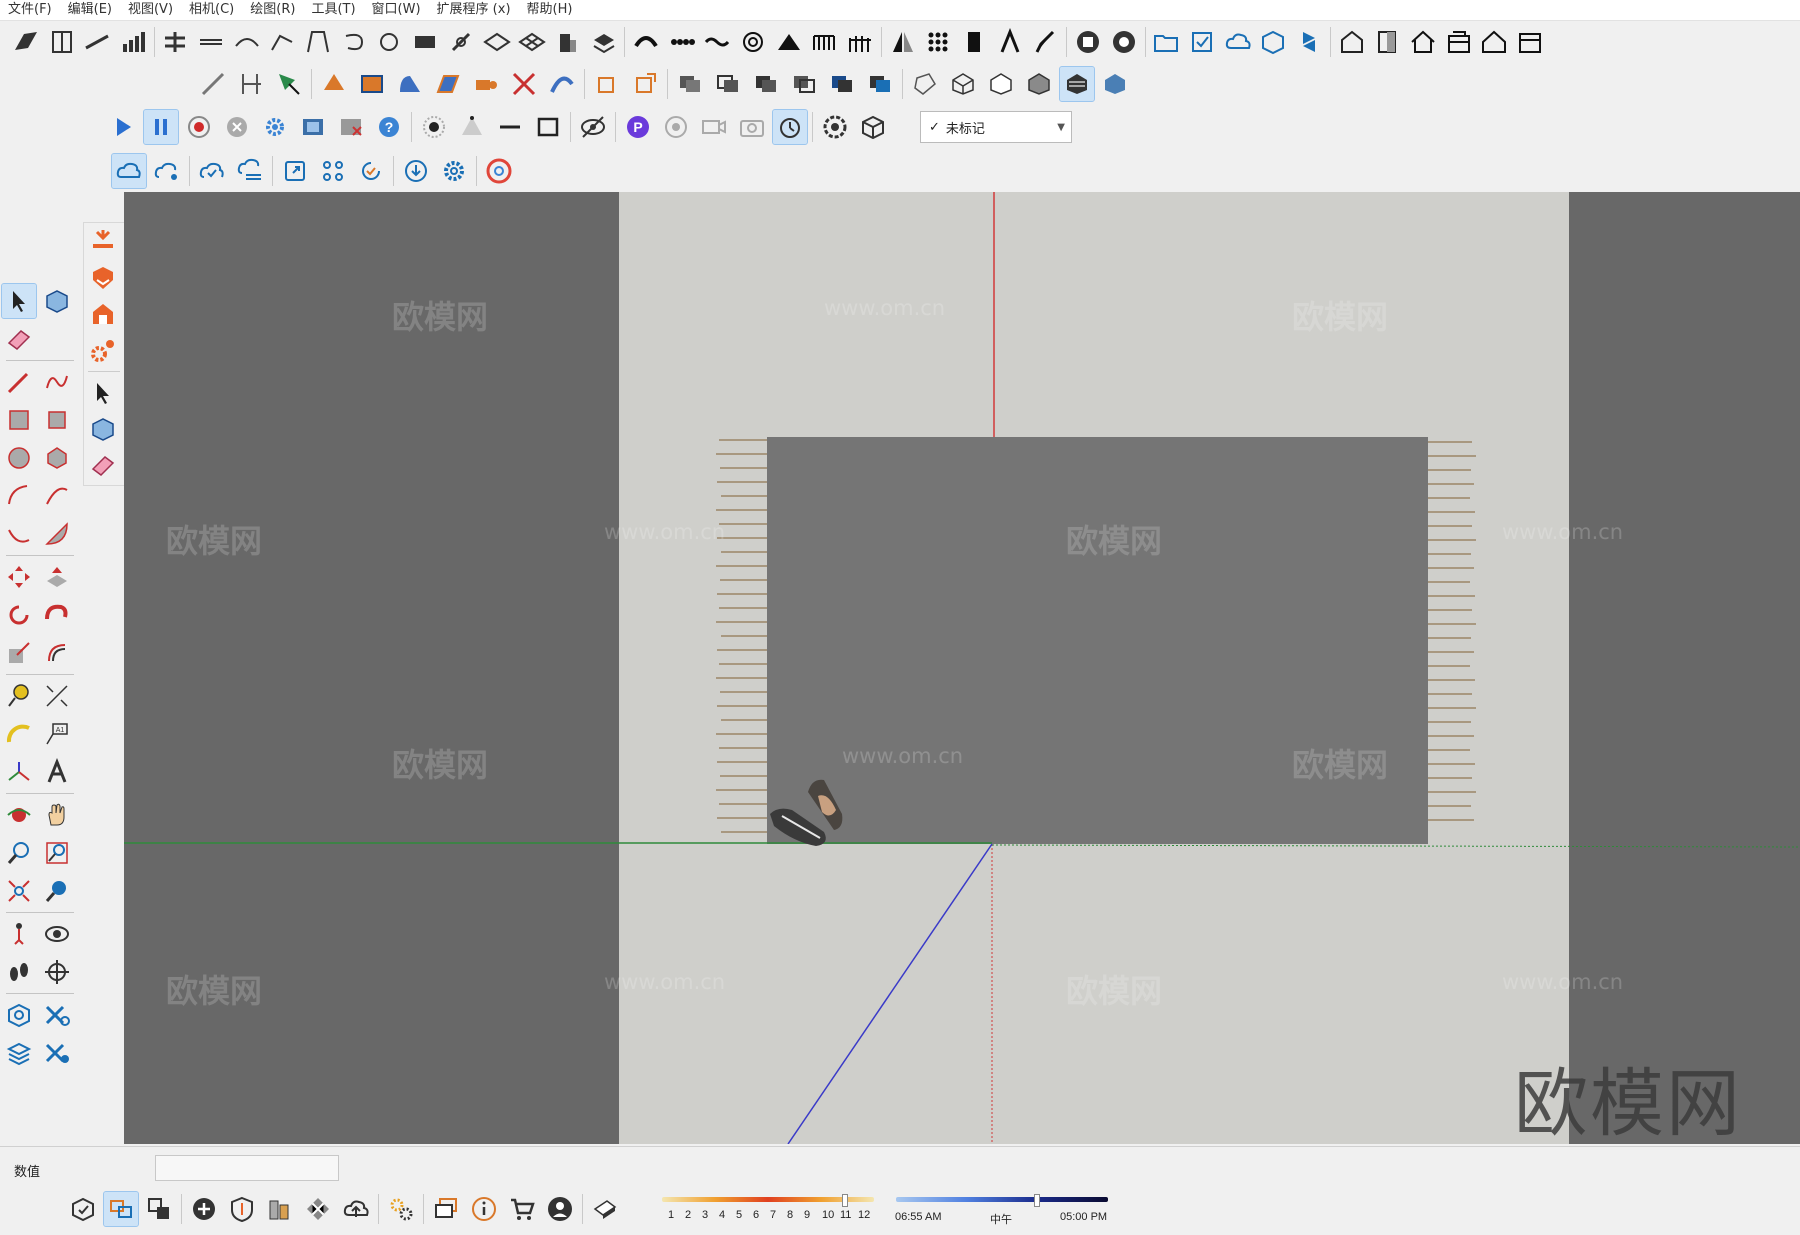  What do you see at coordinates (486, 84) in the screenshot?
I see `push-solid-icon` at bounding box center [486, 84].